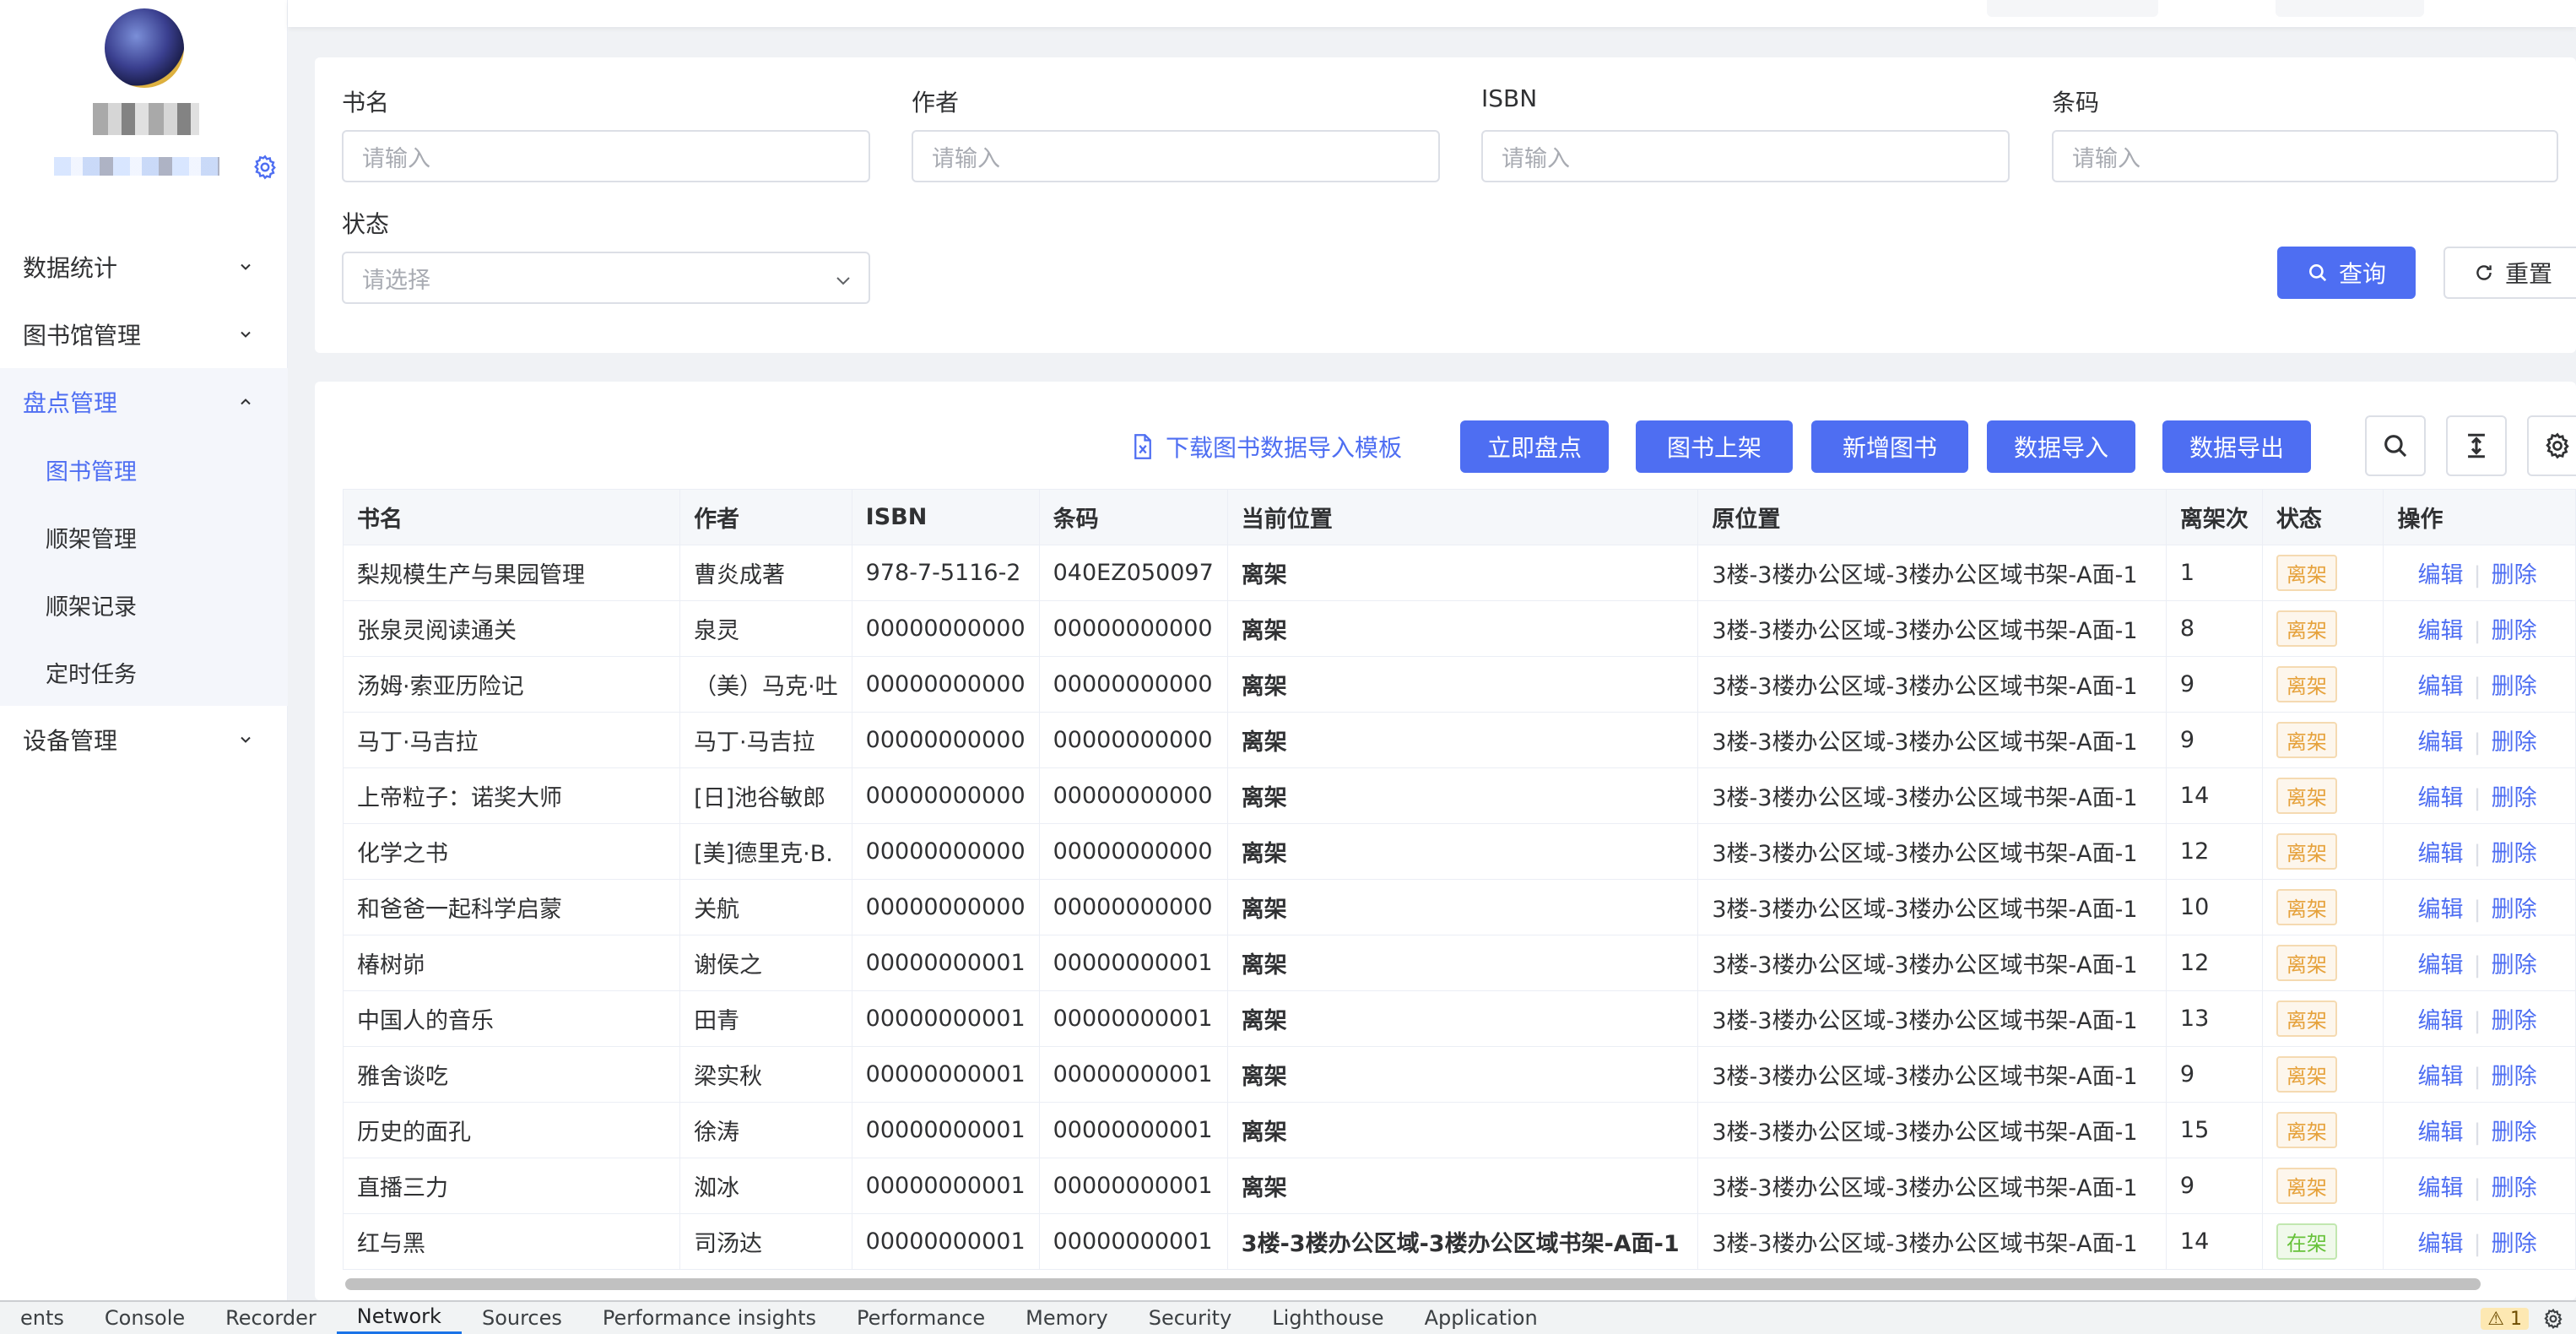 The image size is (2576, 1334). What do you see at coordinates (1133, 907) in the screenshot?
I see `cell-barcode: 00000000000` at bounding box center [1133, 907].